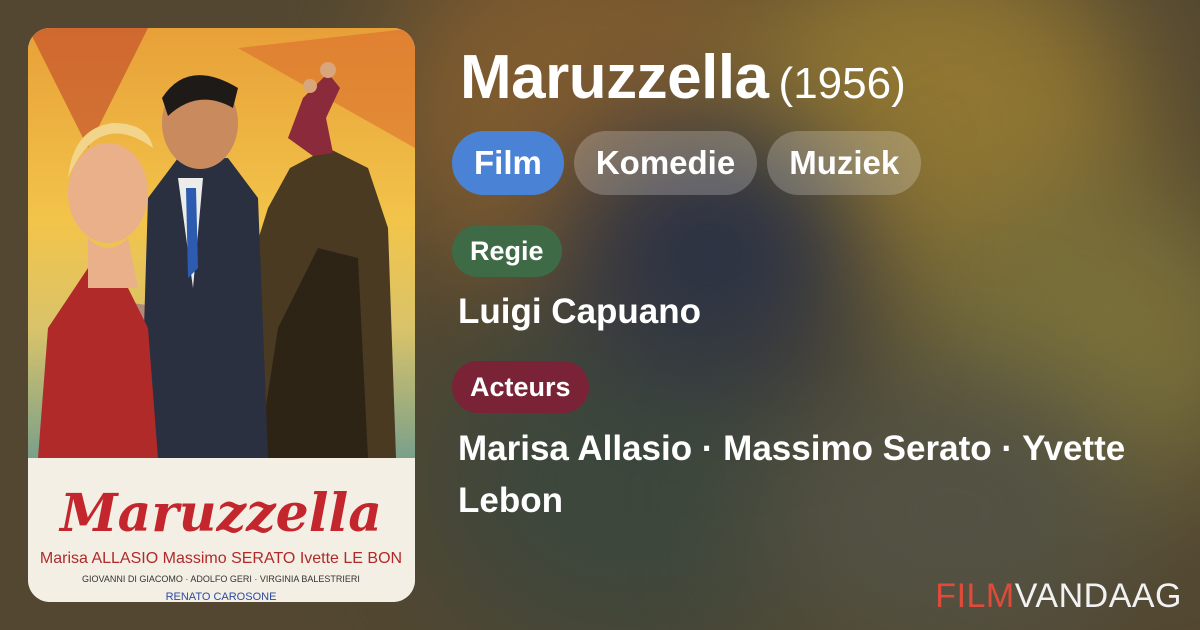 Image resolution: width=1200 pixels, height=630 pixels. I want to click on director-label: Regie, so click(507, 251).